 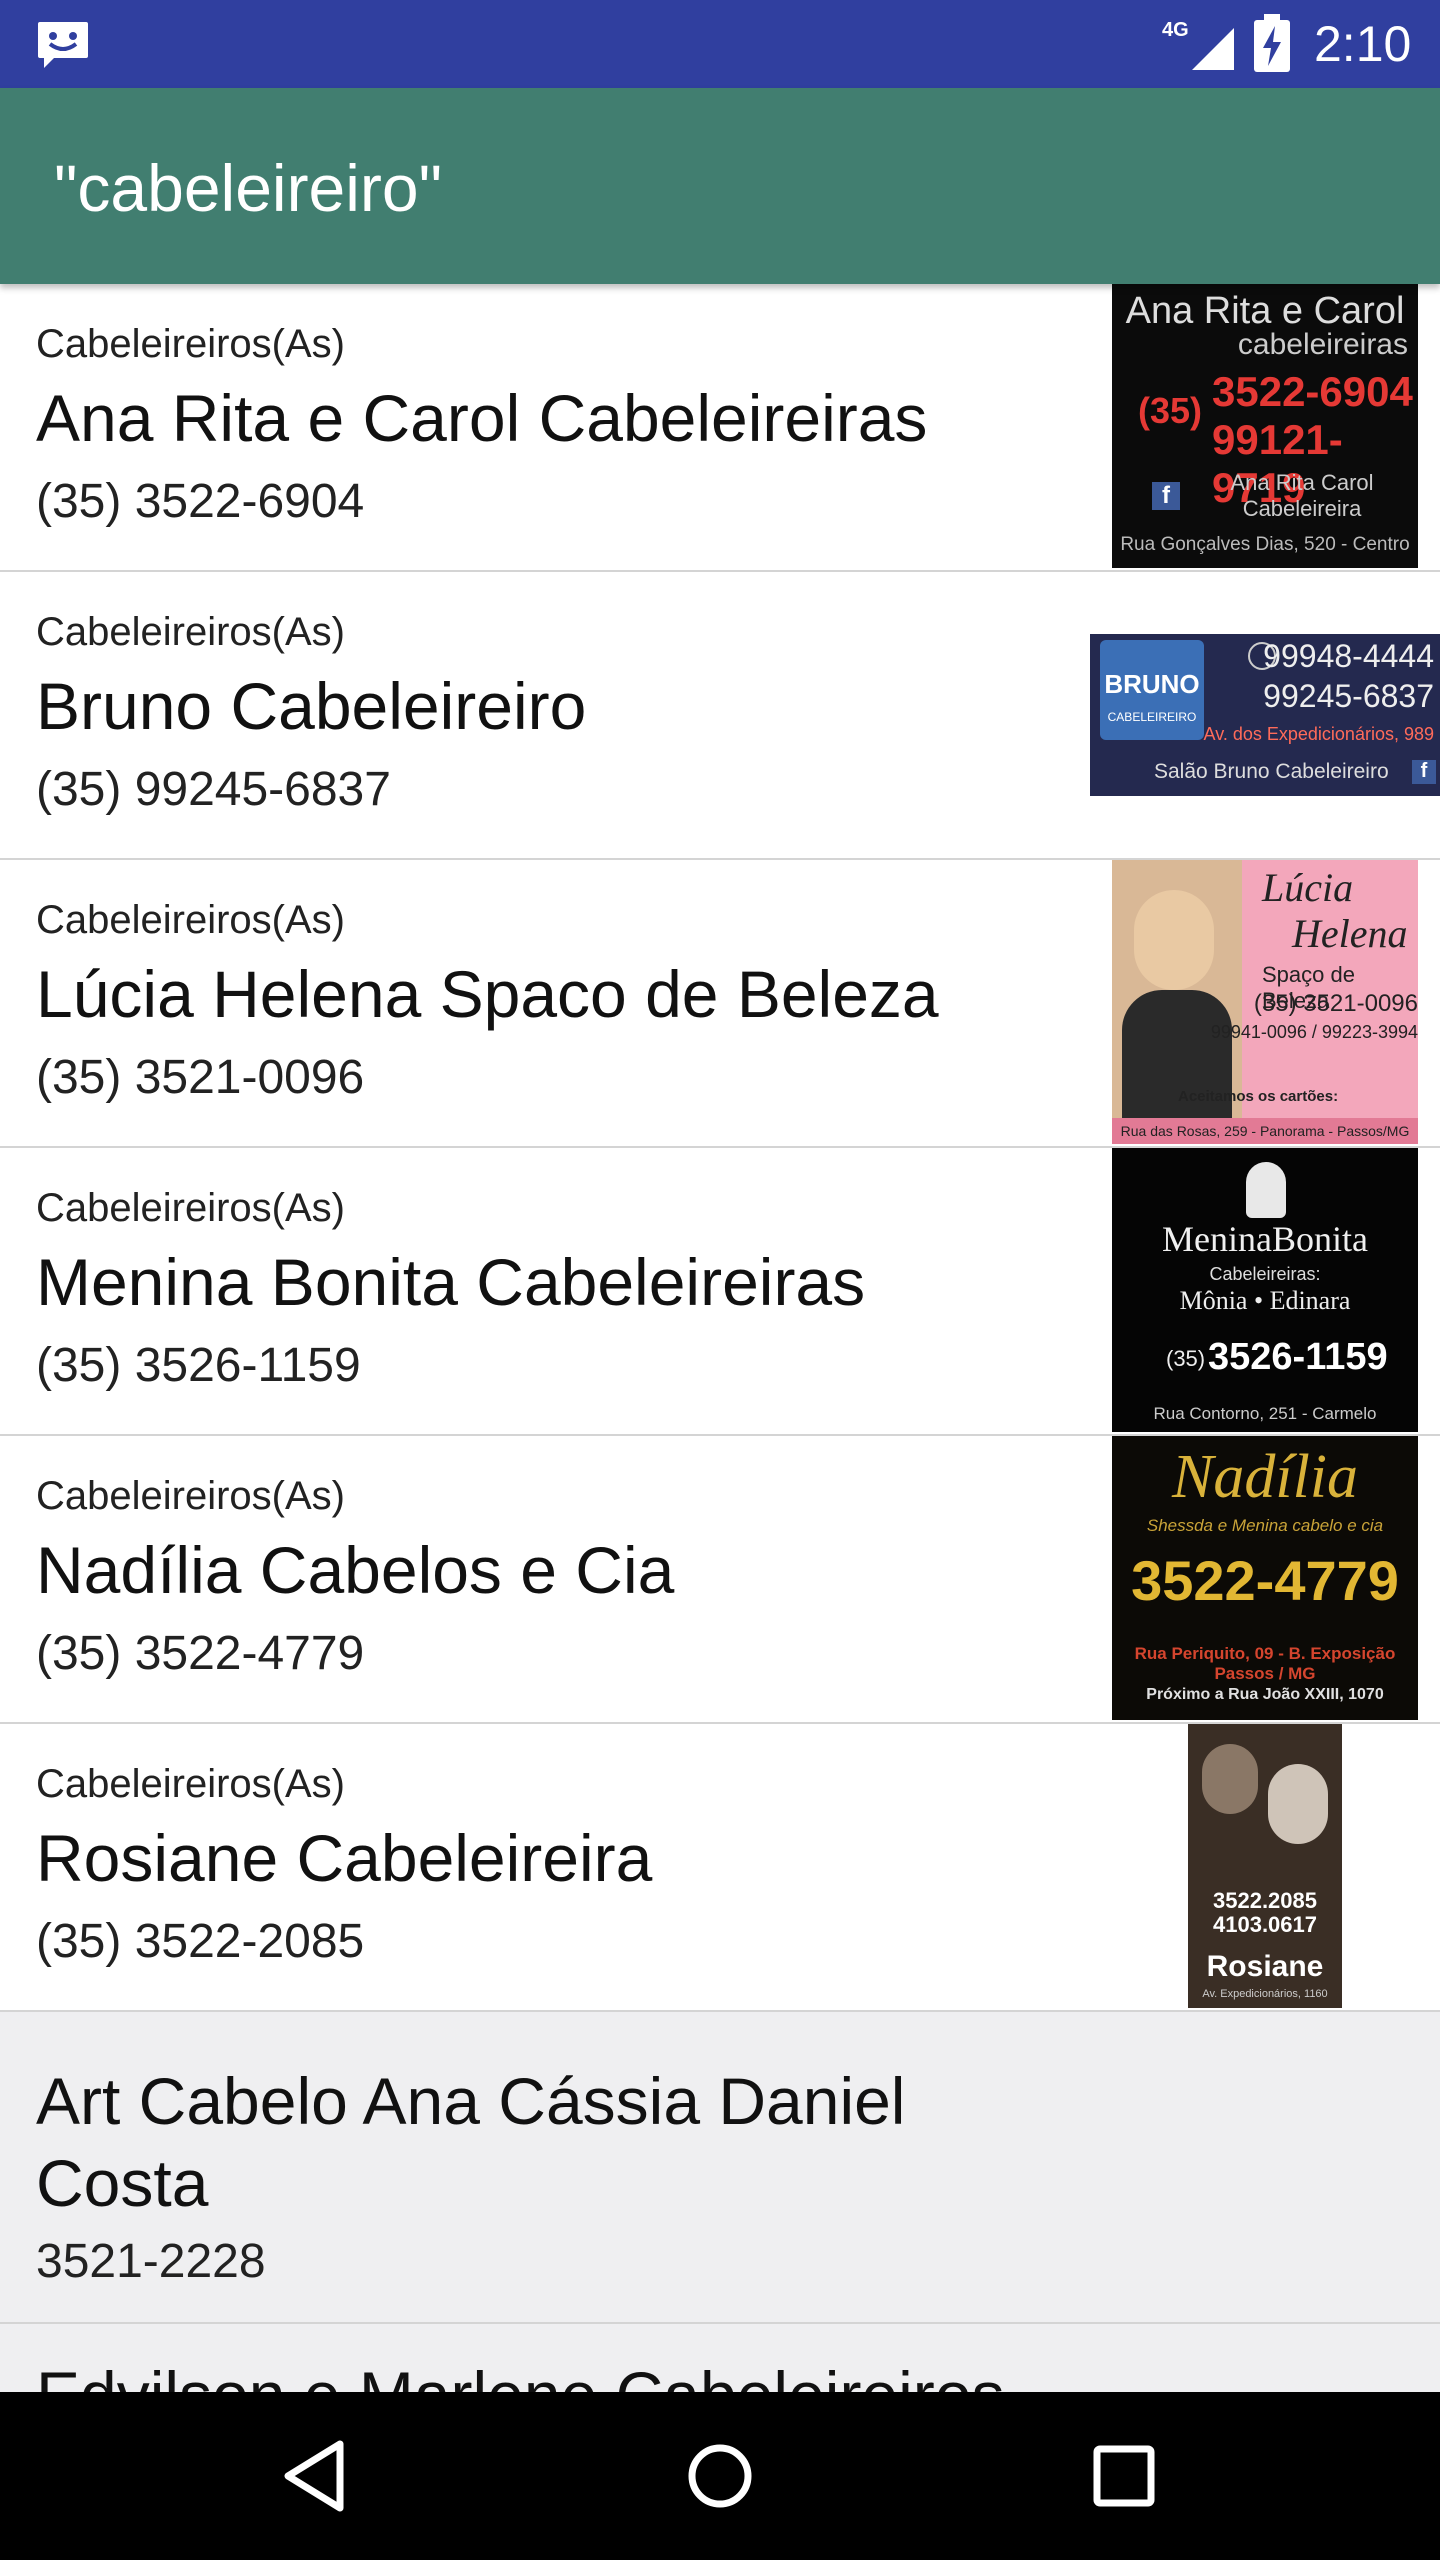 What do you see at coordinates (487, 994) in the screenshot?
I see `list-item-name: Lúcia Helena Spaco de Beleza` at bounding box center [487, 994].